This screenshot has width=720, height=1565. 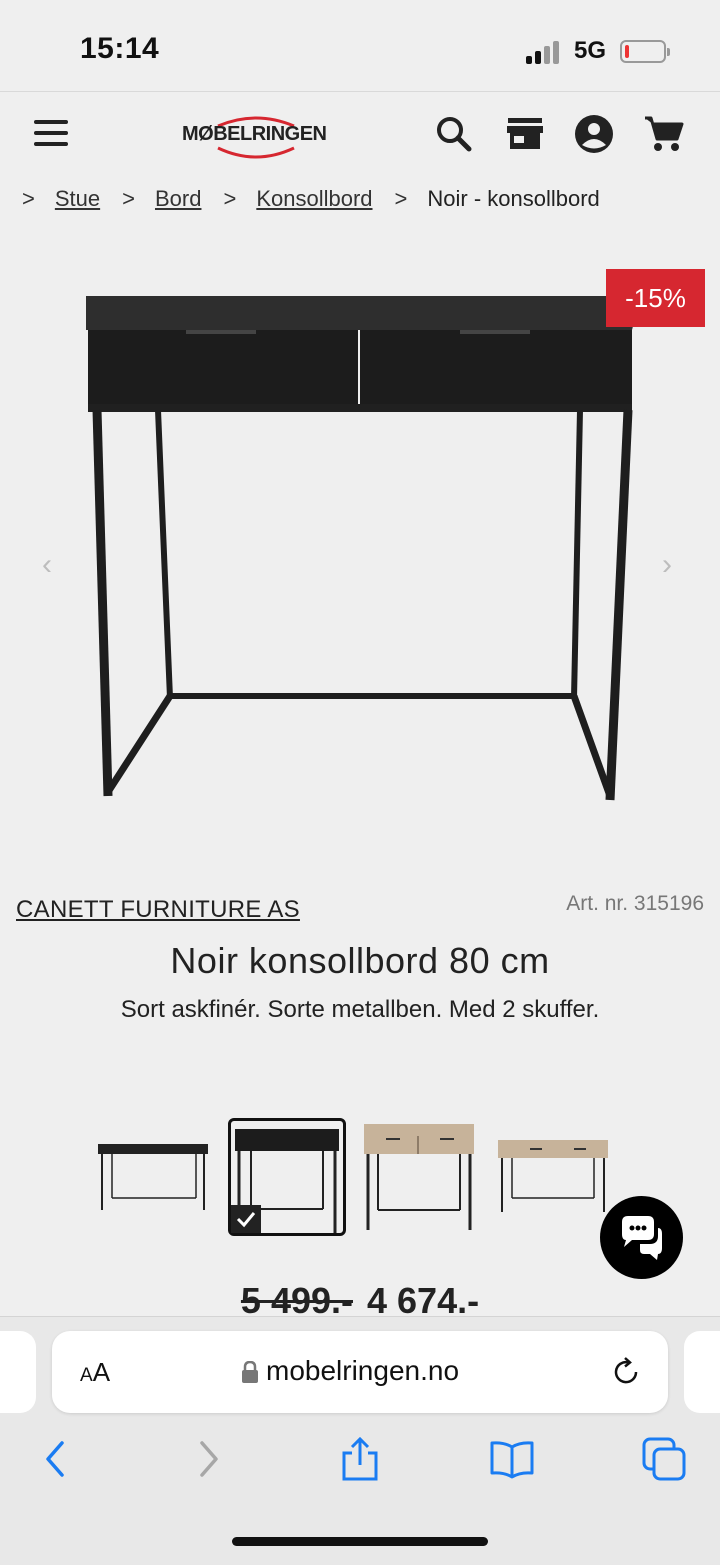 What do you see at coordinates (512, 1459) in the screenshot?
I see `bookmarks-icon` at bounding box center [512, 1459].